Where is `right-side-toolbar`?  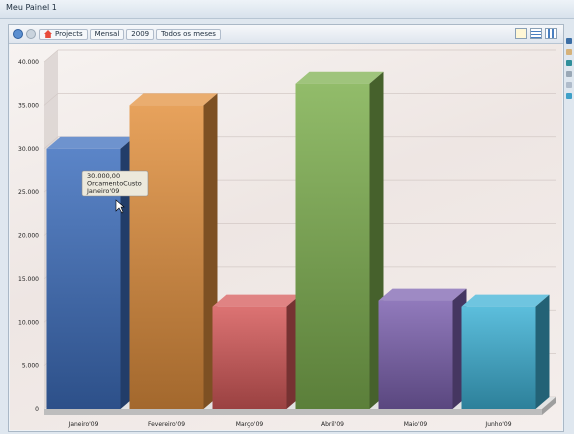
right-side-toolbar is located at coordinates (570, 71).